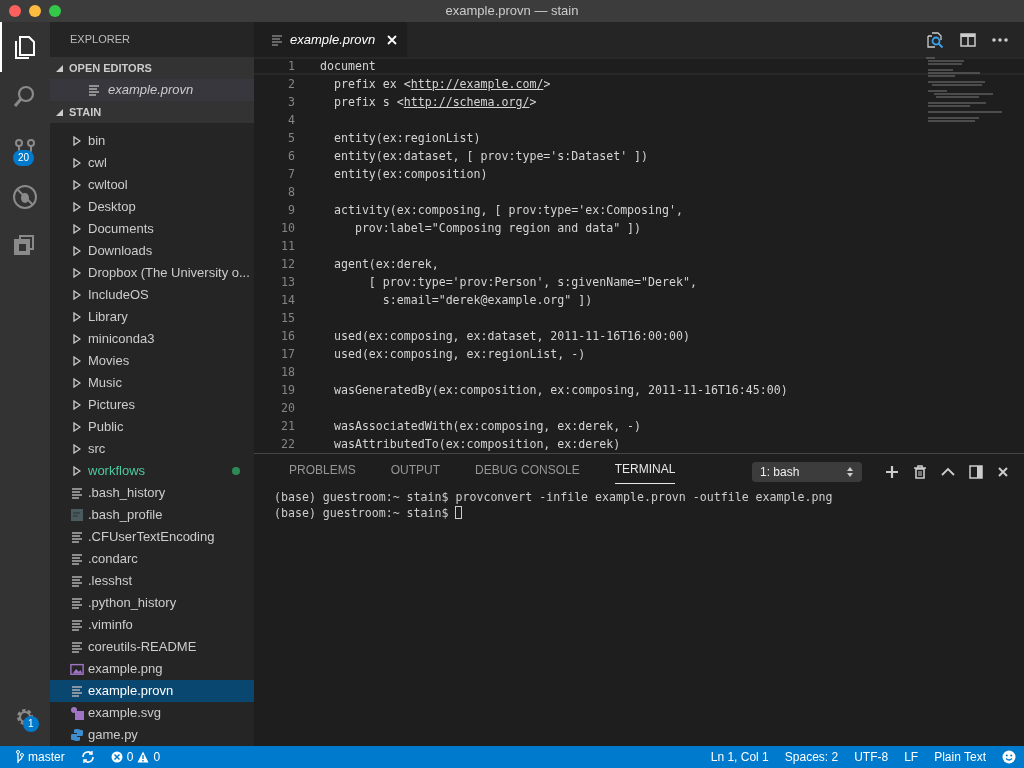 The width and height of the screenshot is (1024, 768). What do you see at coordinates (807, 471) in the screenshot?
I see `terminal-select: 1: bash` at bounding box center [807, 471].